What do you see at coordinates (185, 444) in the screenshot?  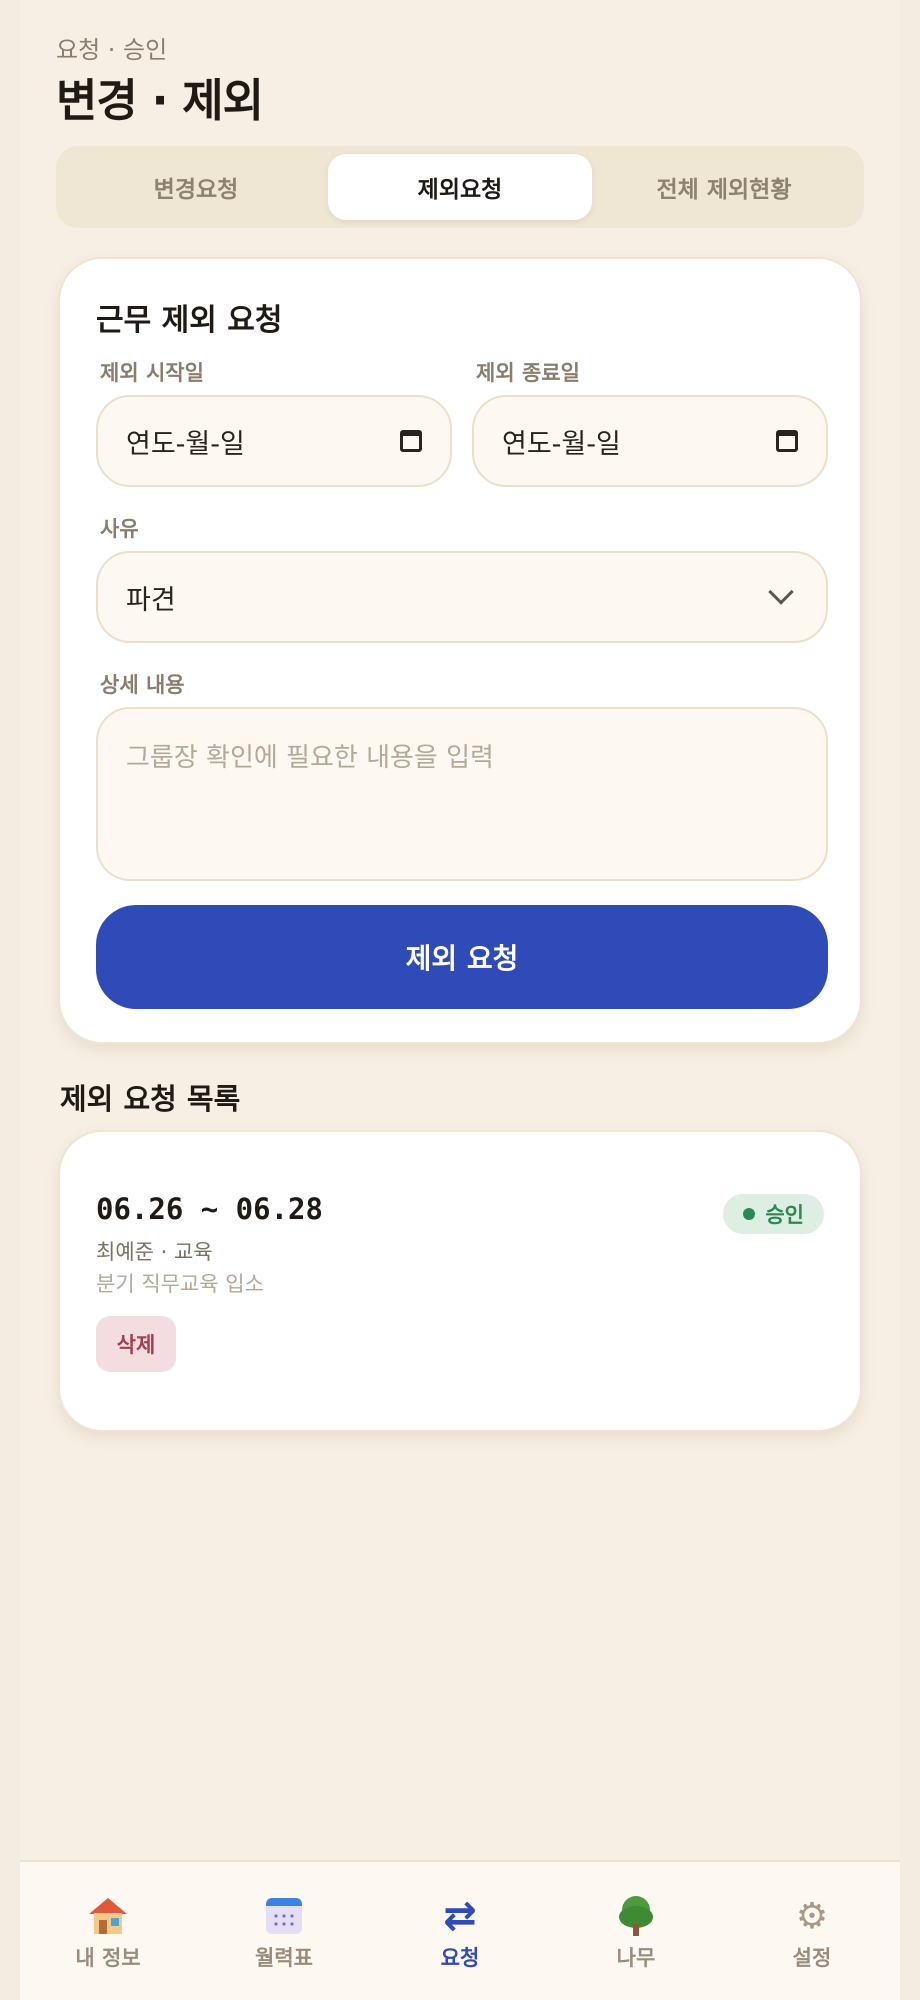 I see `start-date-value: 연도-월-일` at bounding box center [185, 444].